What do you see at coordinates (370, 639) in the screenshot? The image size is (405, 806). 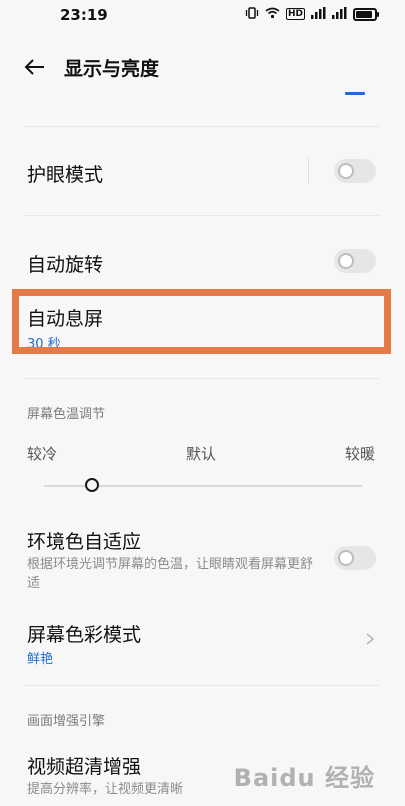 I see `chevron-right-icon` at bounding box center [370, 639].